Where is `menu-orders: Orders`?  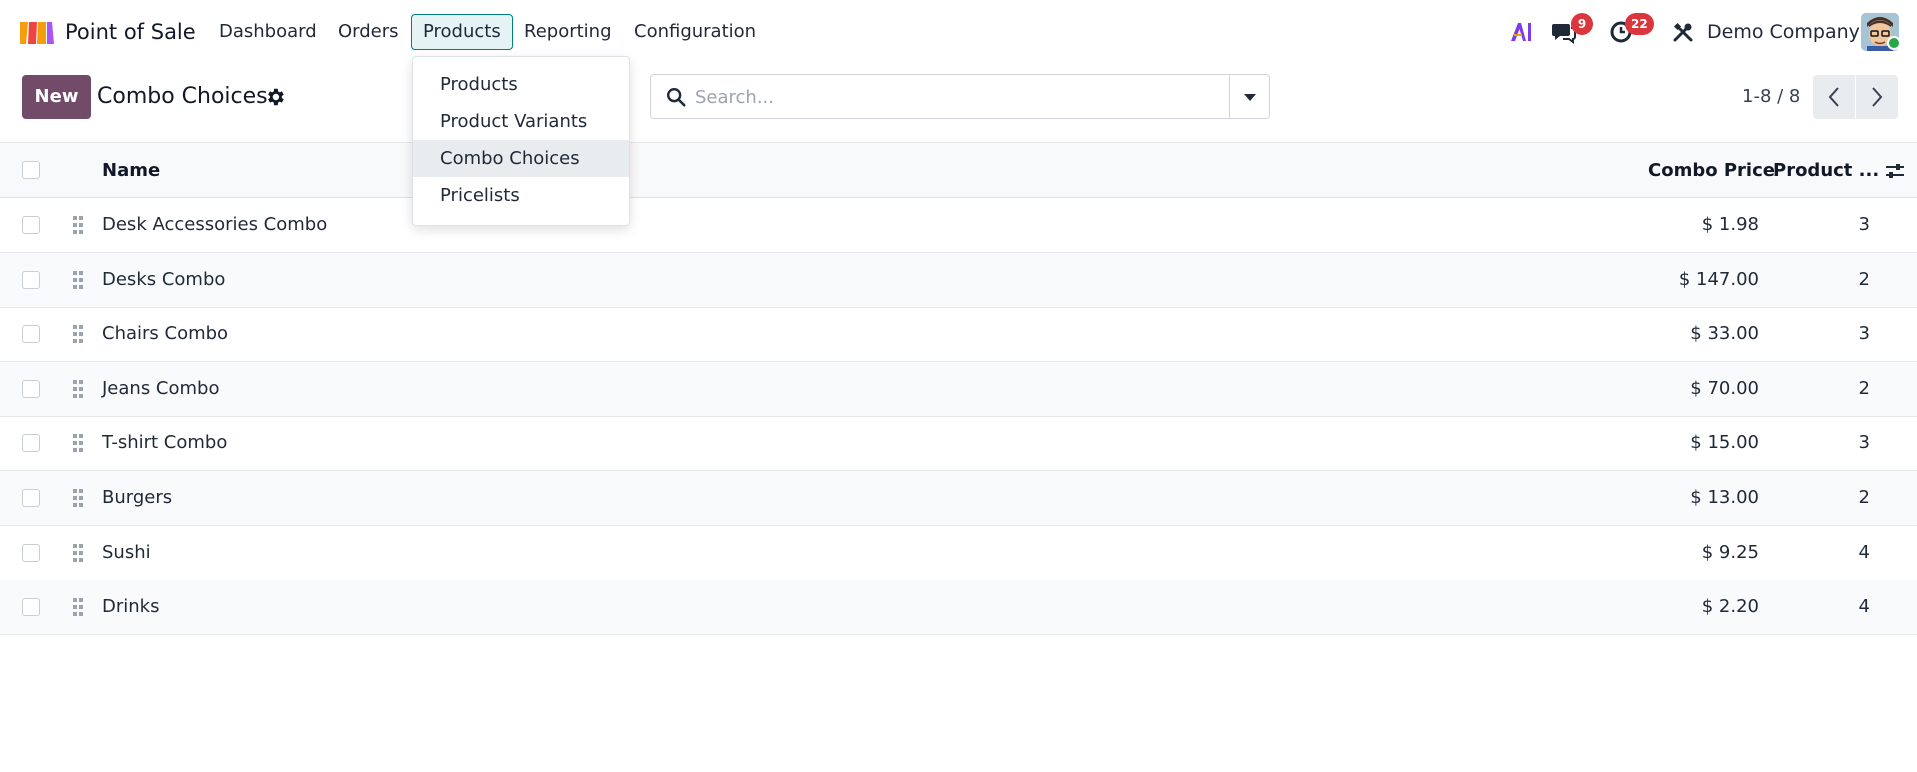
menu-orders: Orders is located at coordinates (368, 32).